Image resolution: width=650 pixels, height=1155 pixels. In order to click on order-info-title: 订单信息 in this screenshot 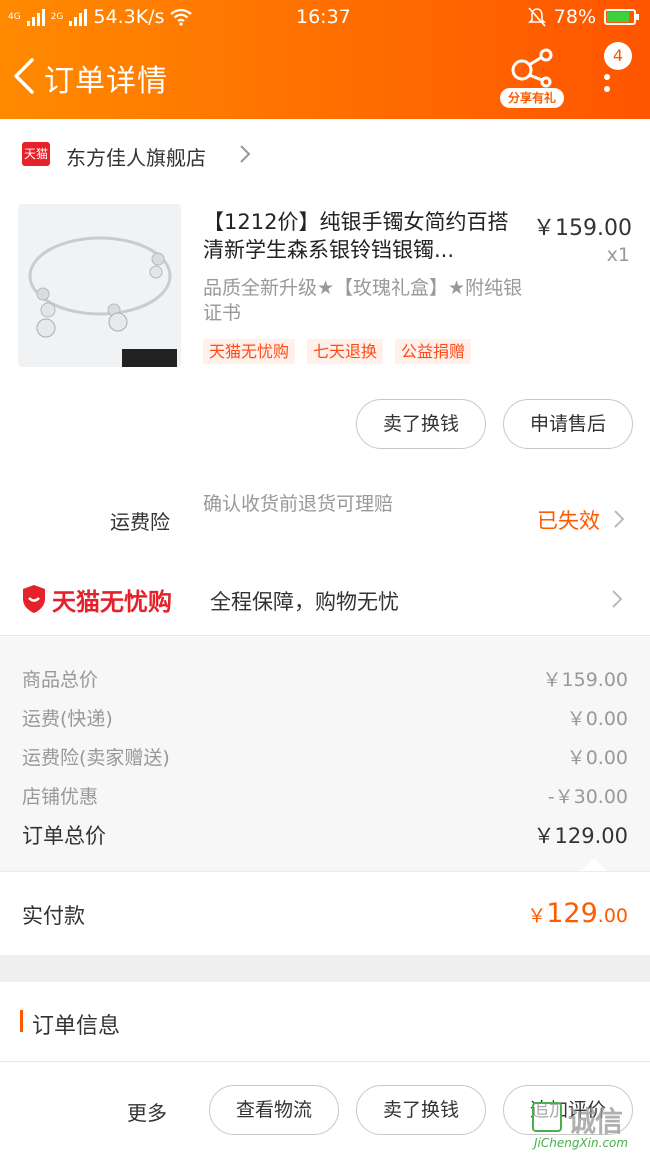, I will do `click(76, 1026)`.